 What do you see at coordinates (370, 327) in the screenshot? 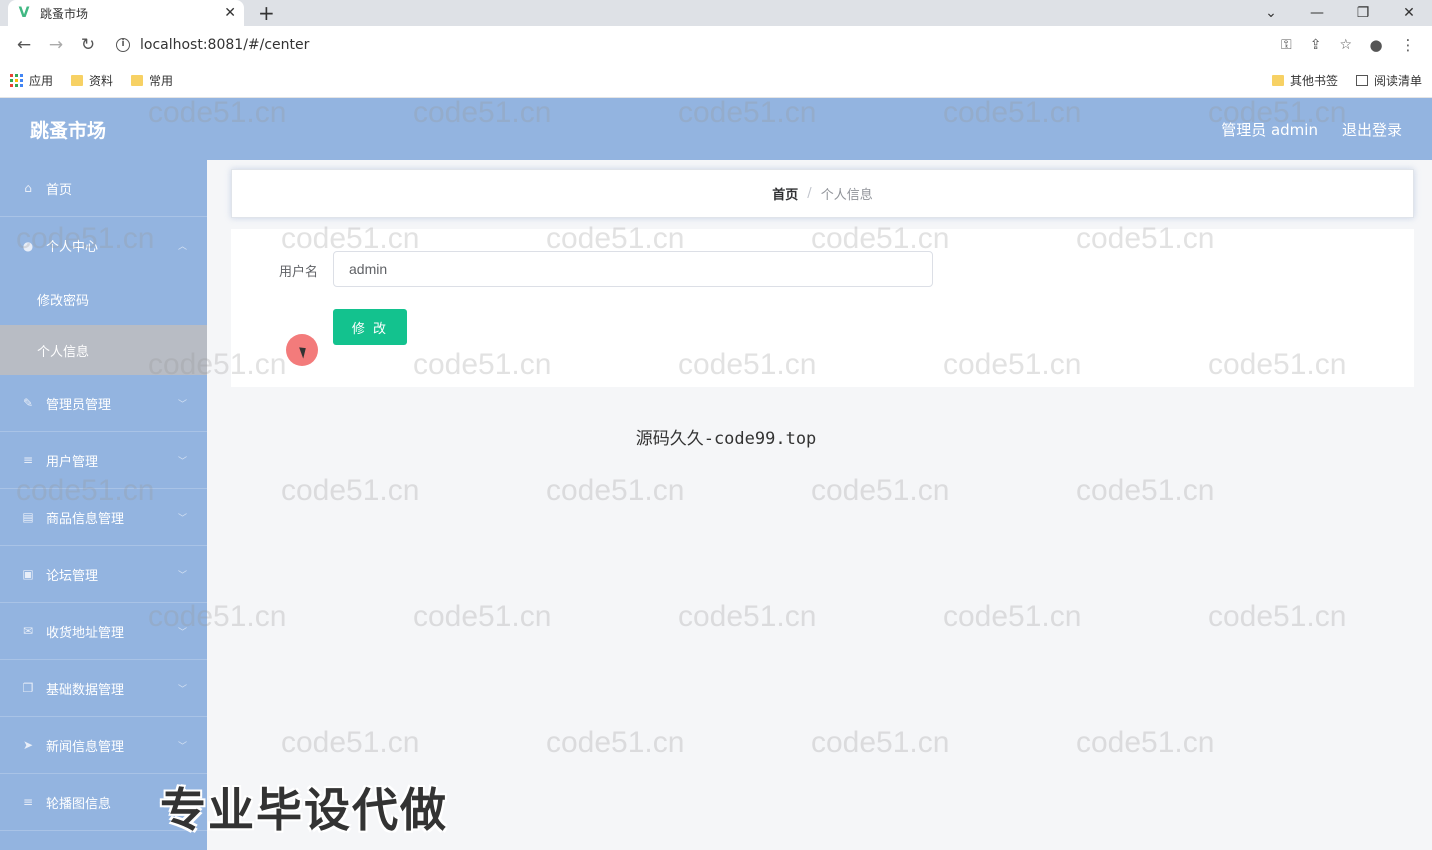
I see `update-button: 修 改` at bounding box center [370, 327].